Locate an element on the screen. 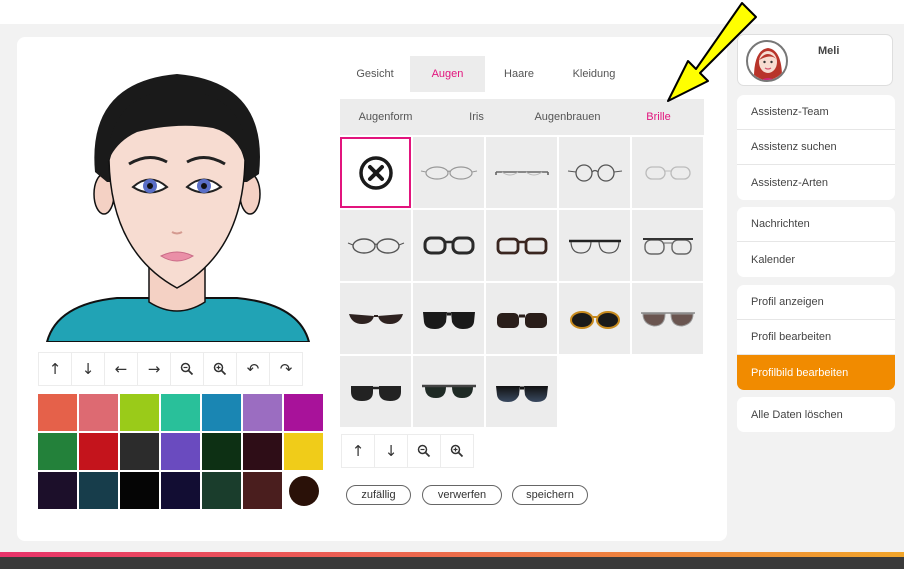 The width and height of the screenshot is (904, 569). tab-haare: Haare is located at coordinates (519, 74).